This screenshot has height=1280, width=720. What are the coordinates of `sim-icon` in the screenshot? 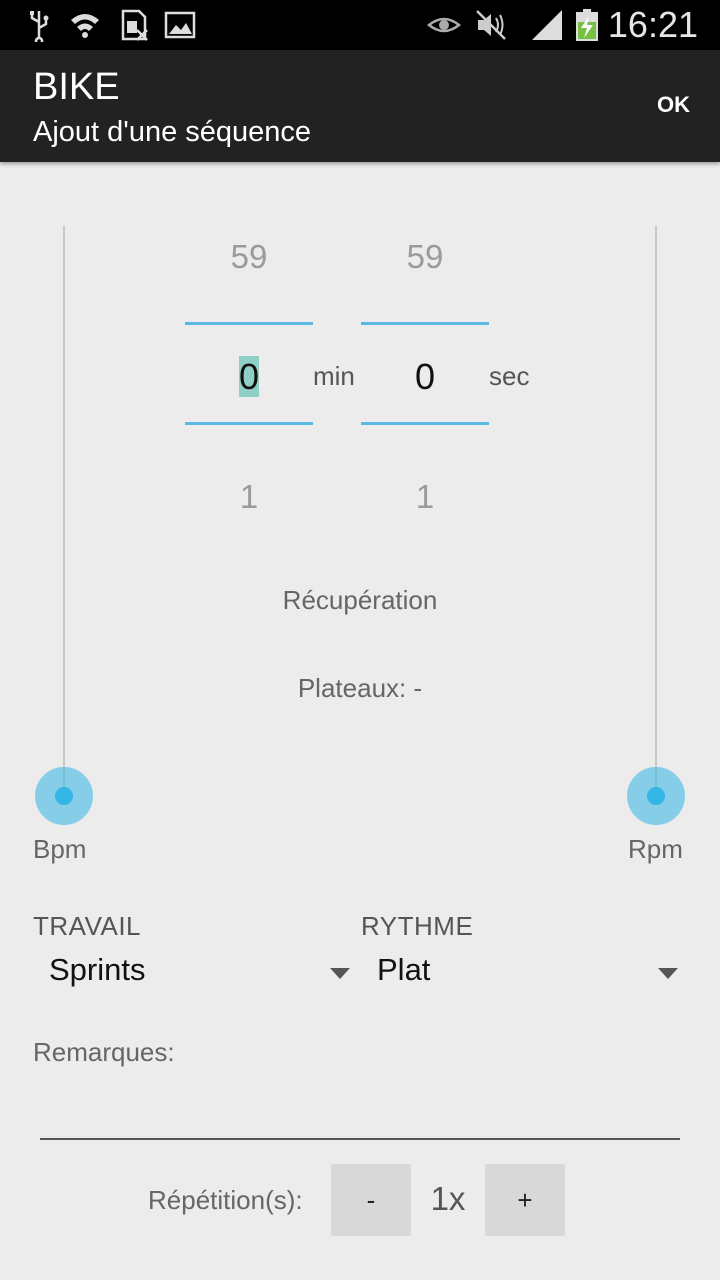 It's located at (134, 25).